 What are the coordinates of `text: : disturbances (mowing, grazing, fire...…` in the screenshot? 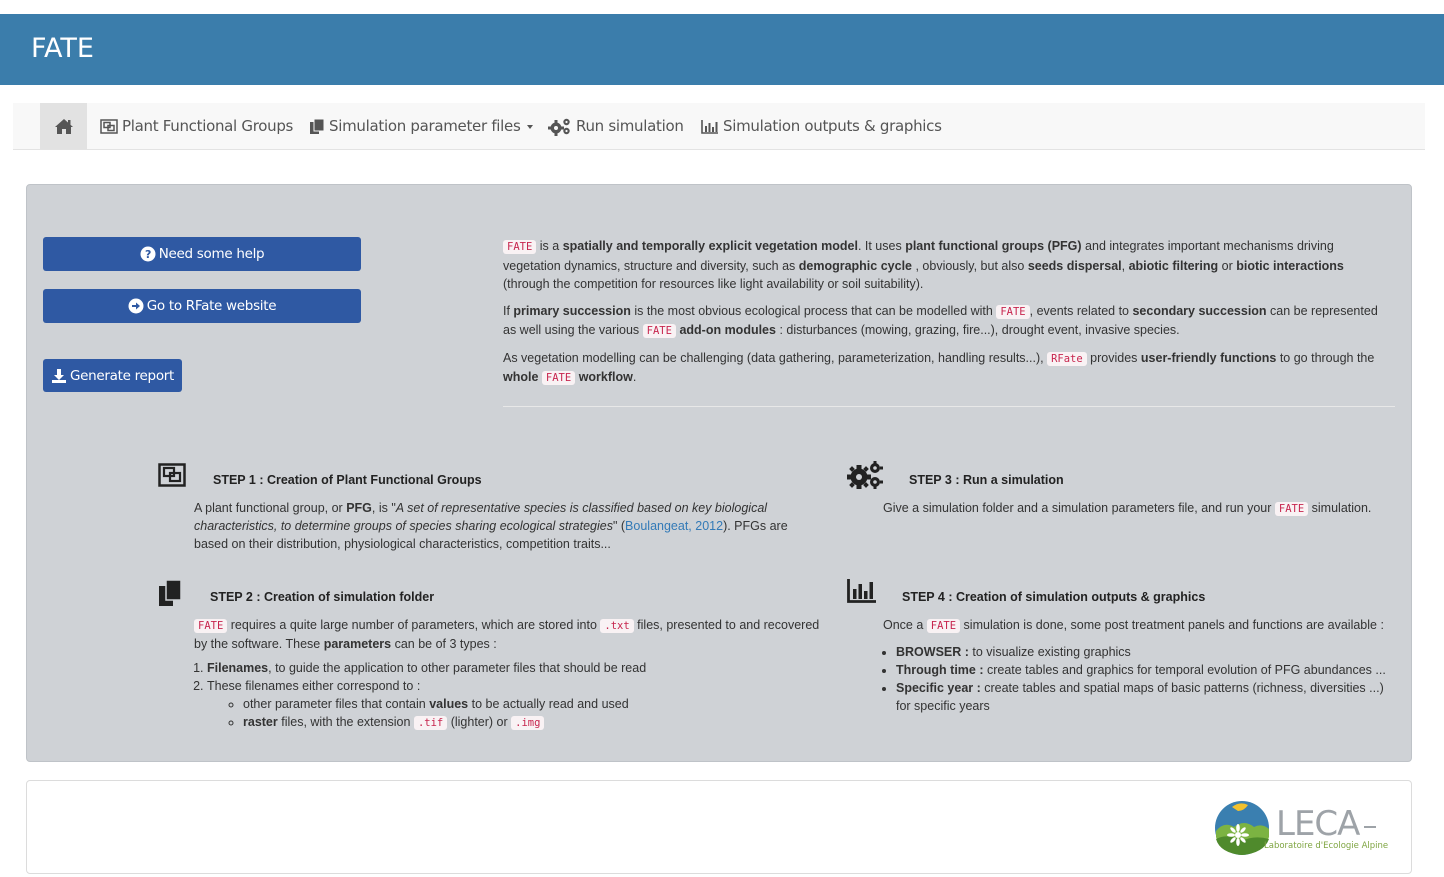 It's located at (977, 330).